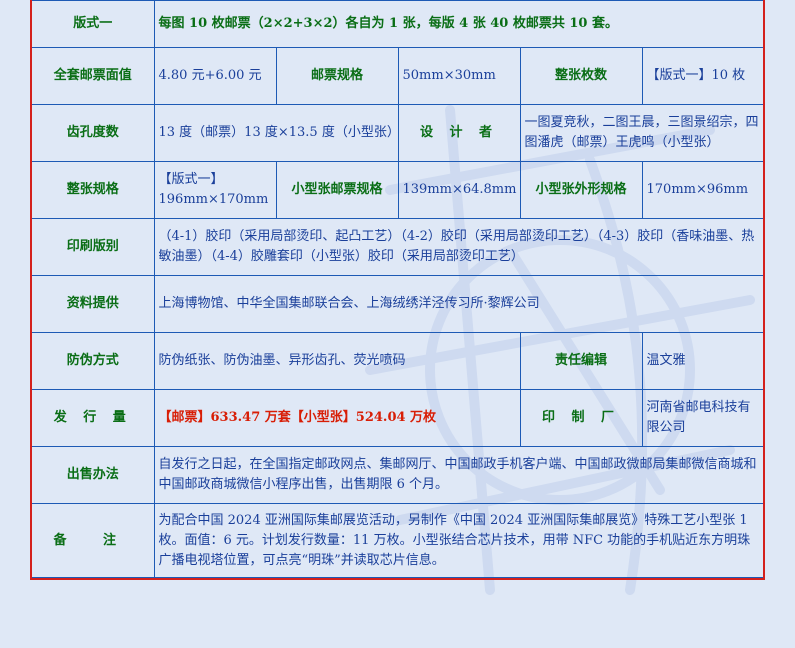 The height and width of the screenshot is (648, 795). What do you see at coordinates (93, 76) in the screenshot?
I see `label-face-value: 全套邮票面值` at bounding box center [93, 76].